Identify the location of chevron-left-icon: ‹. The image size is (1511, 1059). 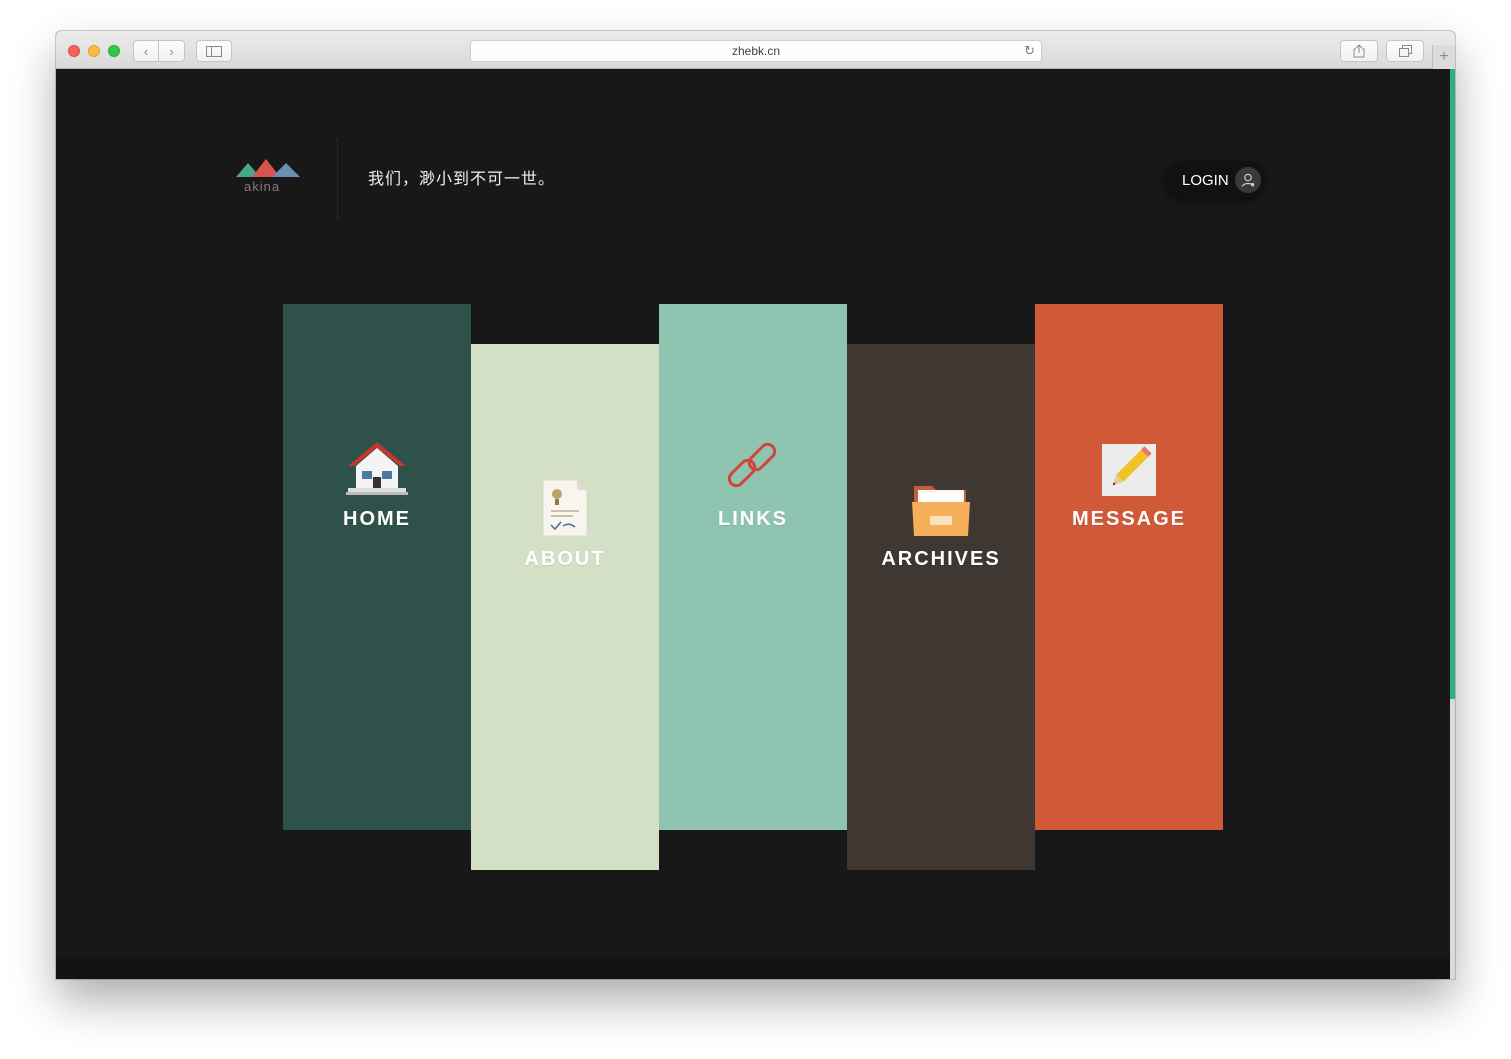
(146, 51).